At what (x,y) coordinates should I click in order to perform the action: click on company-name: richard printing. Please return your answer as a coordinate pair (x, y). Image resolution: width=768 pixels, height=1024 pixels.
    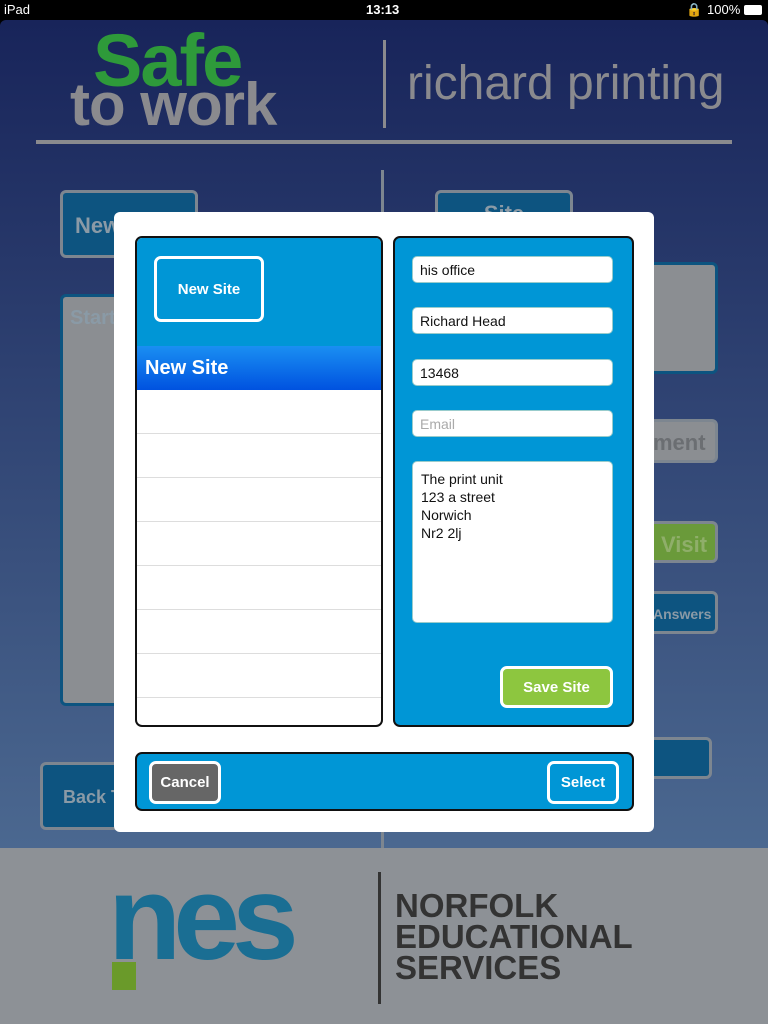
    Looking at the image, I should click on (566, 83).